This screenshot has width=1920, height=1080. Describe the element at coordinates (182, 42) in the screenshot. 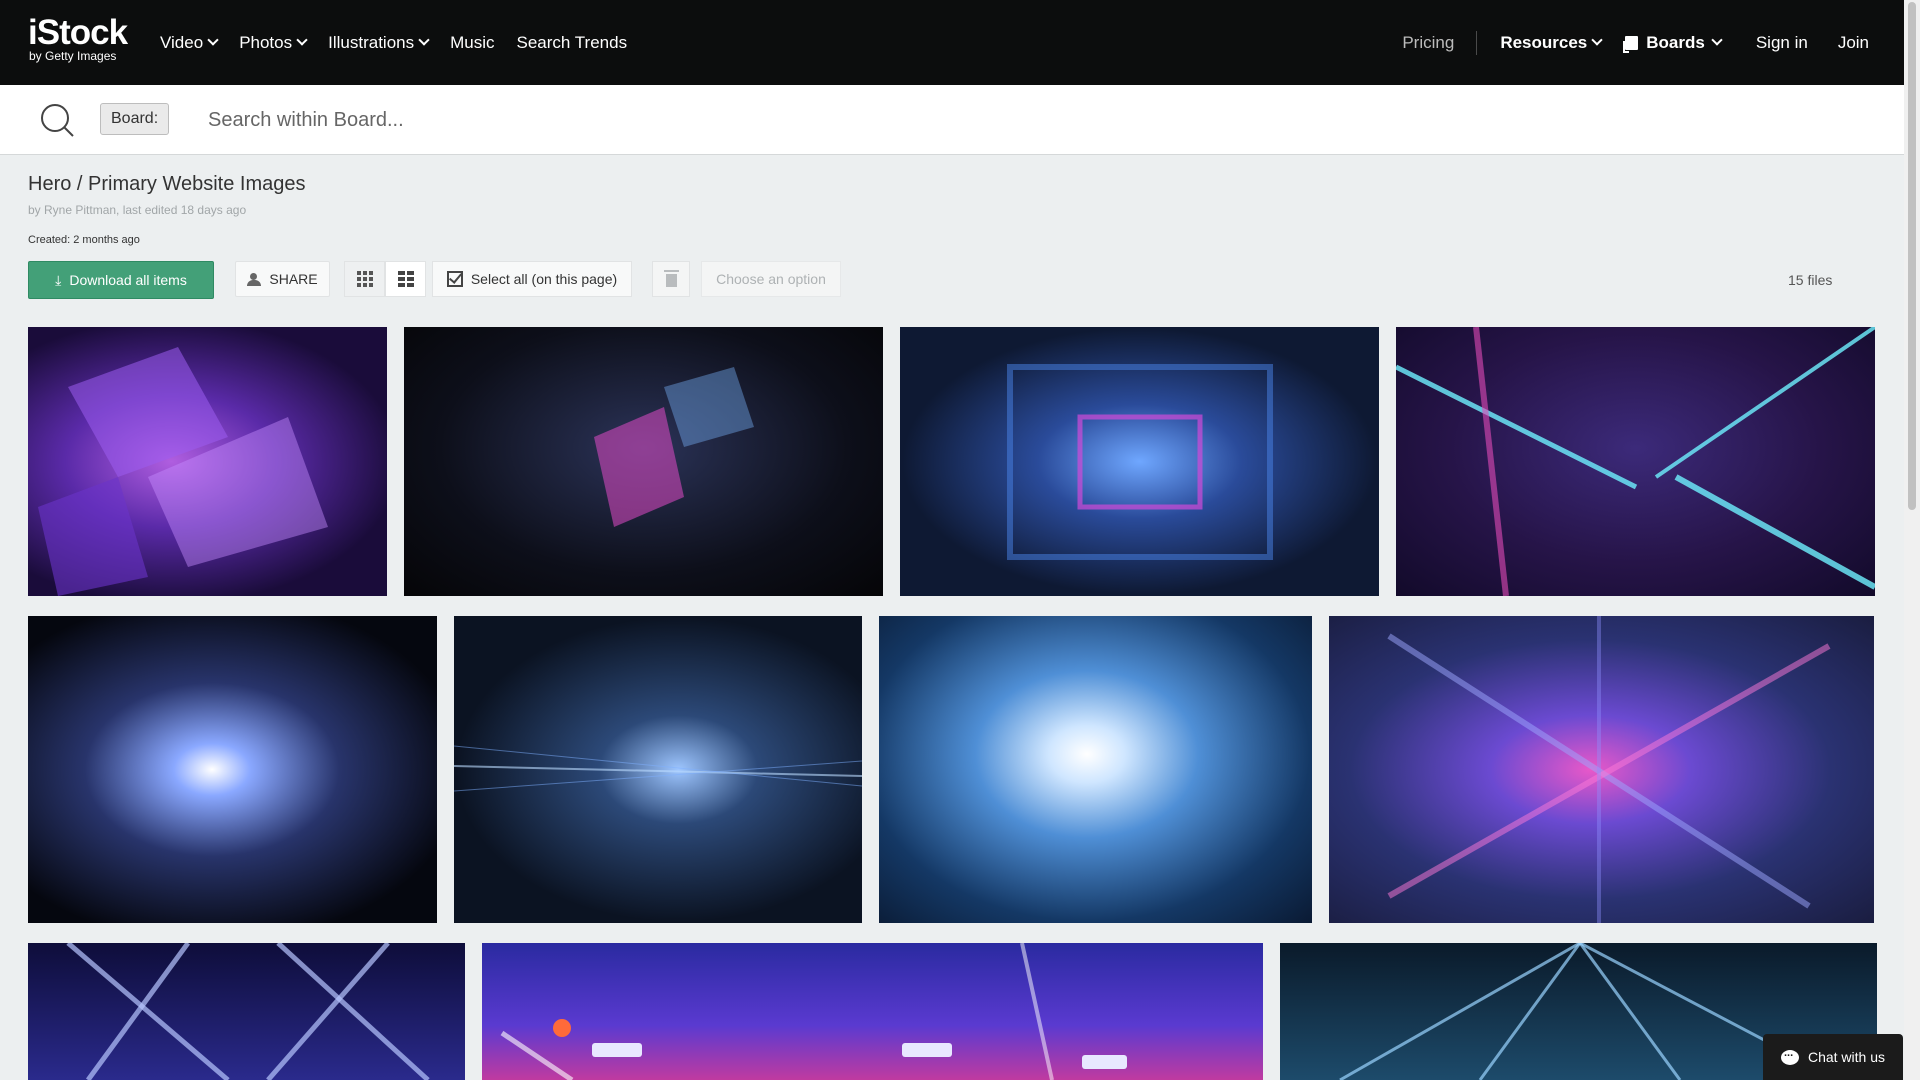

I see `nav-video-label: Video` at that location.